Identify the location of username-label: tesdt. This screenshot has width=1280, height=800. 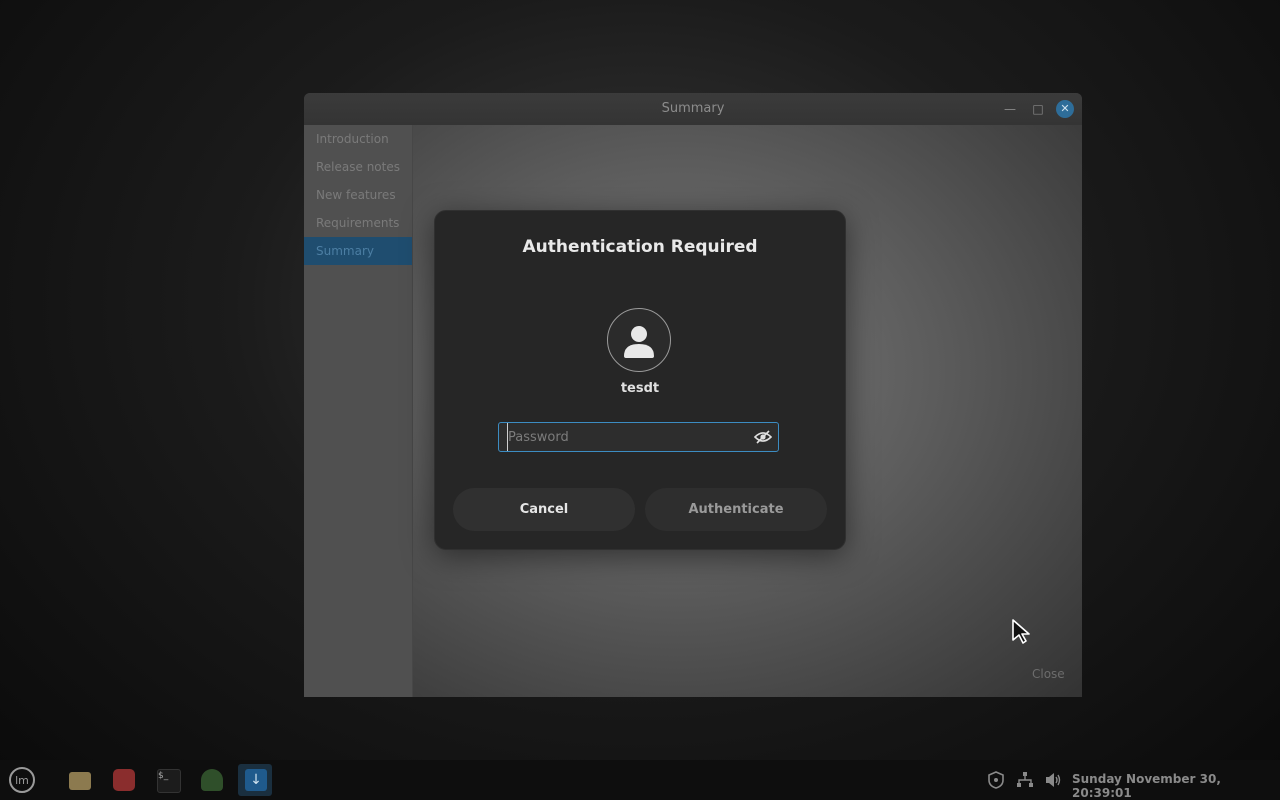
(640, 388).